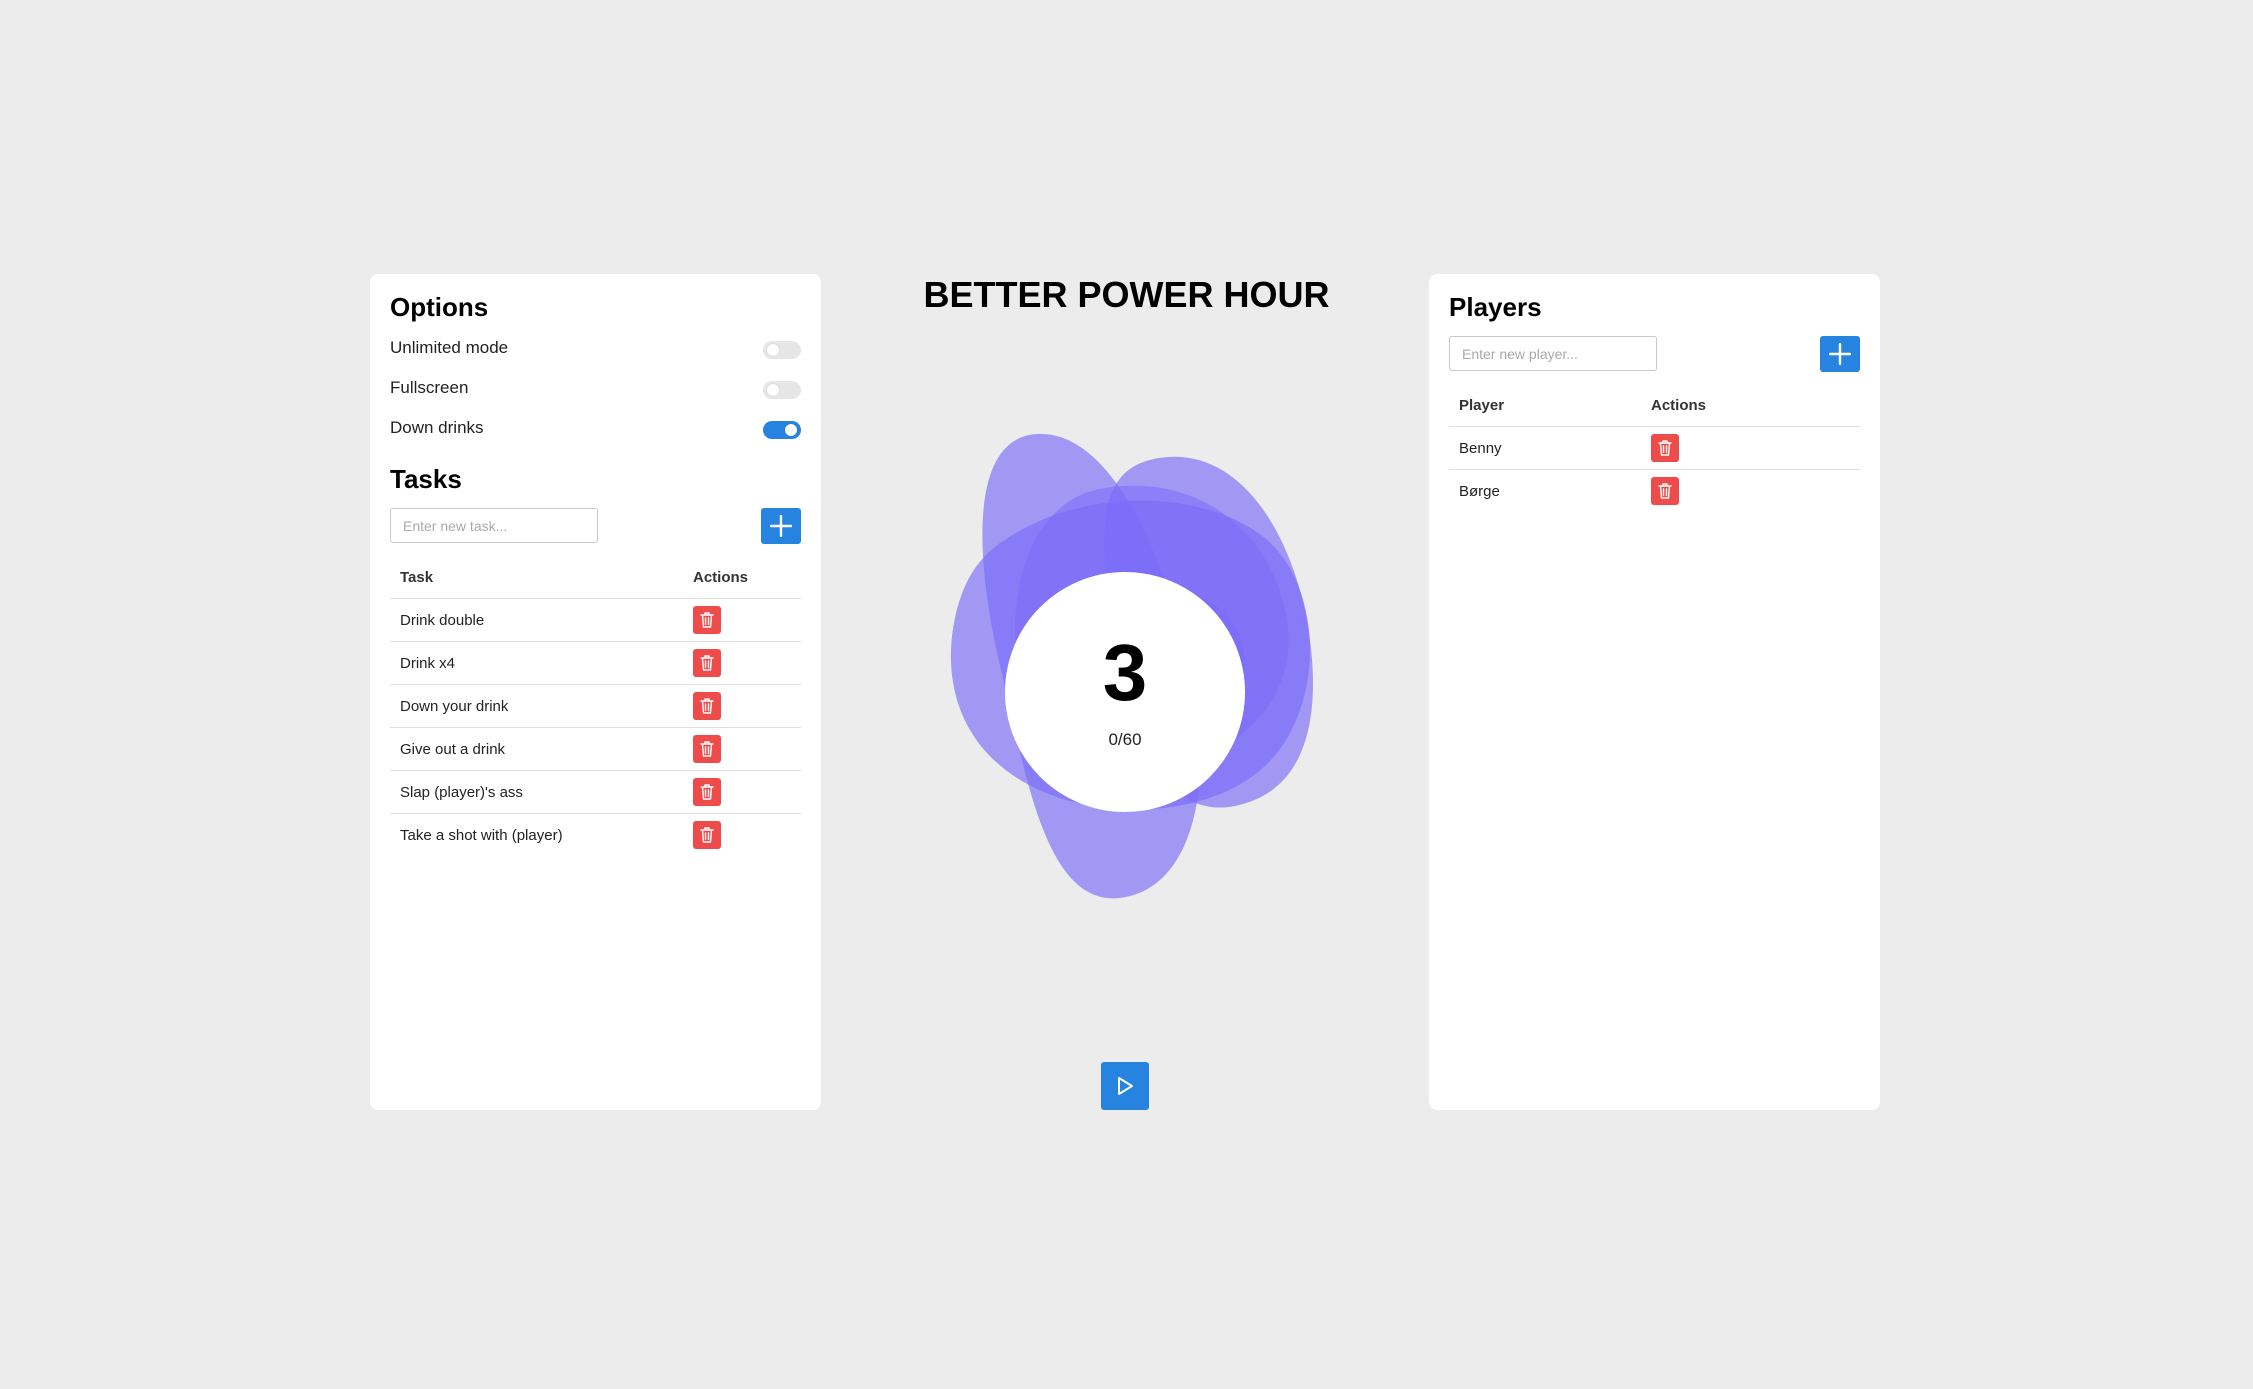 The height and width of the screenshot is (1389, 2253). I want to click on task-row-name: Drink double, so click(536, 620).